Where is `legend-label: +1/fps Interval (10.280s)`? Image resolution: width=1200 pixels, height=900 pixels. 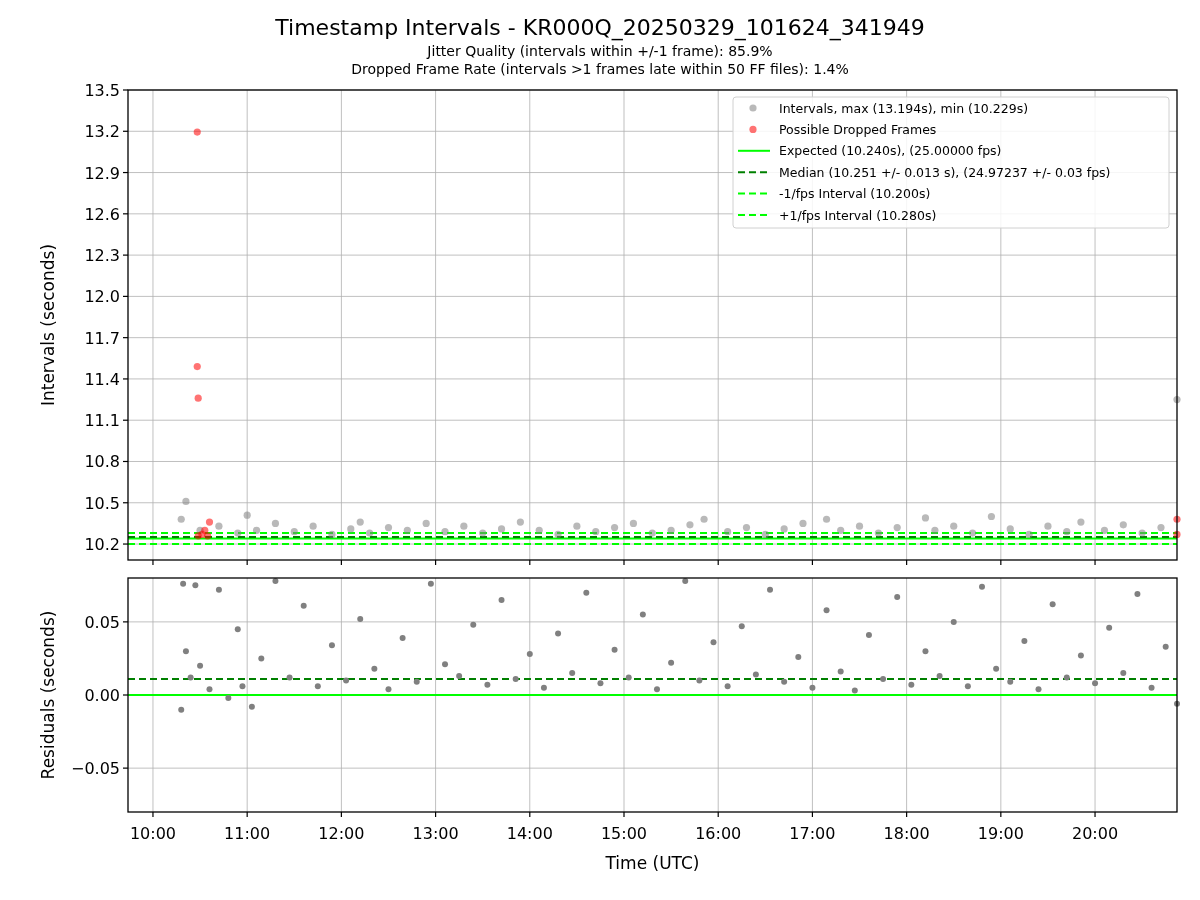 legend-label: +1/fps Interval (10.280s) is located at coordinates (858, 215).